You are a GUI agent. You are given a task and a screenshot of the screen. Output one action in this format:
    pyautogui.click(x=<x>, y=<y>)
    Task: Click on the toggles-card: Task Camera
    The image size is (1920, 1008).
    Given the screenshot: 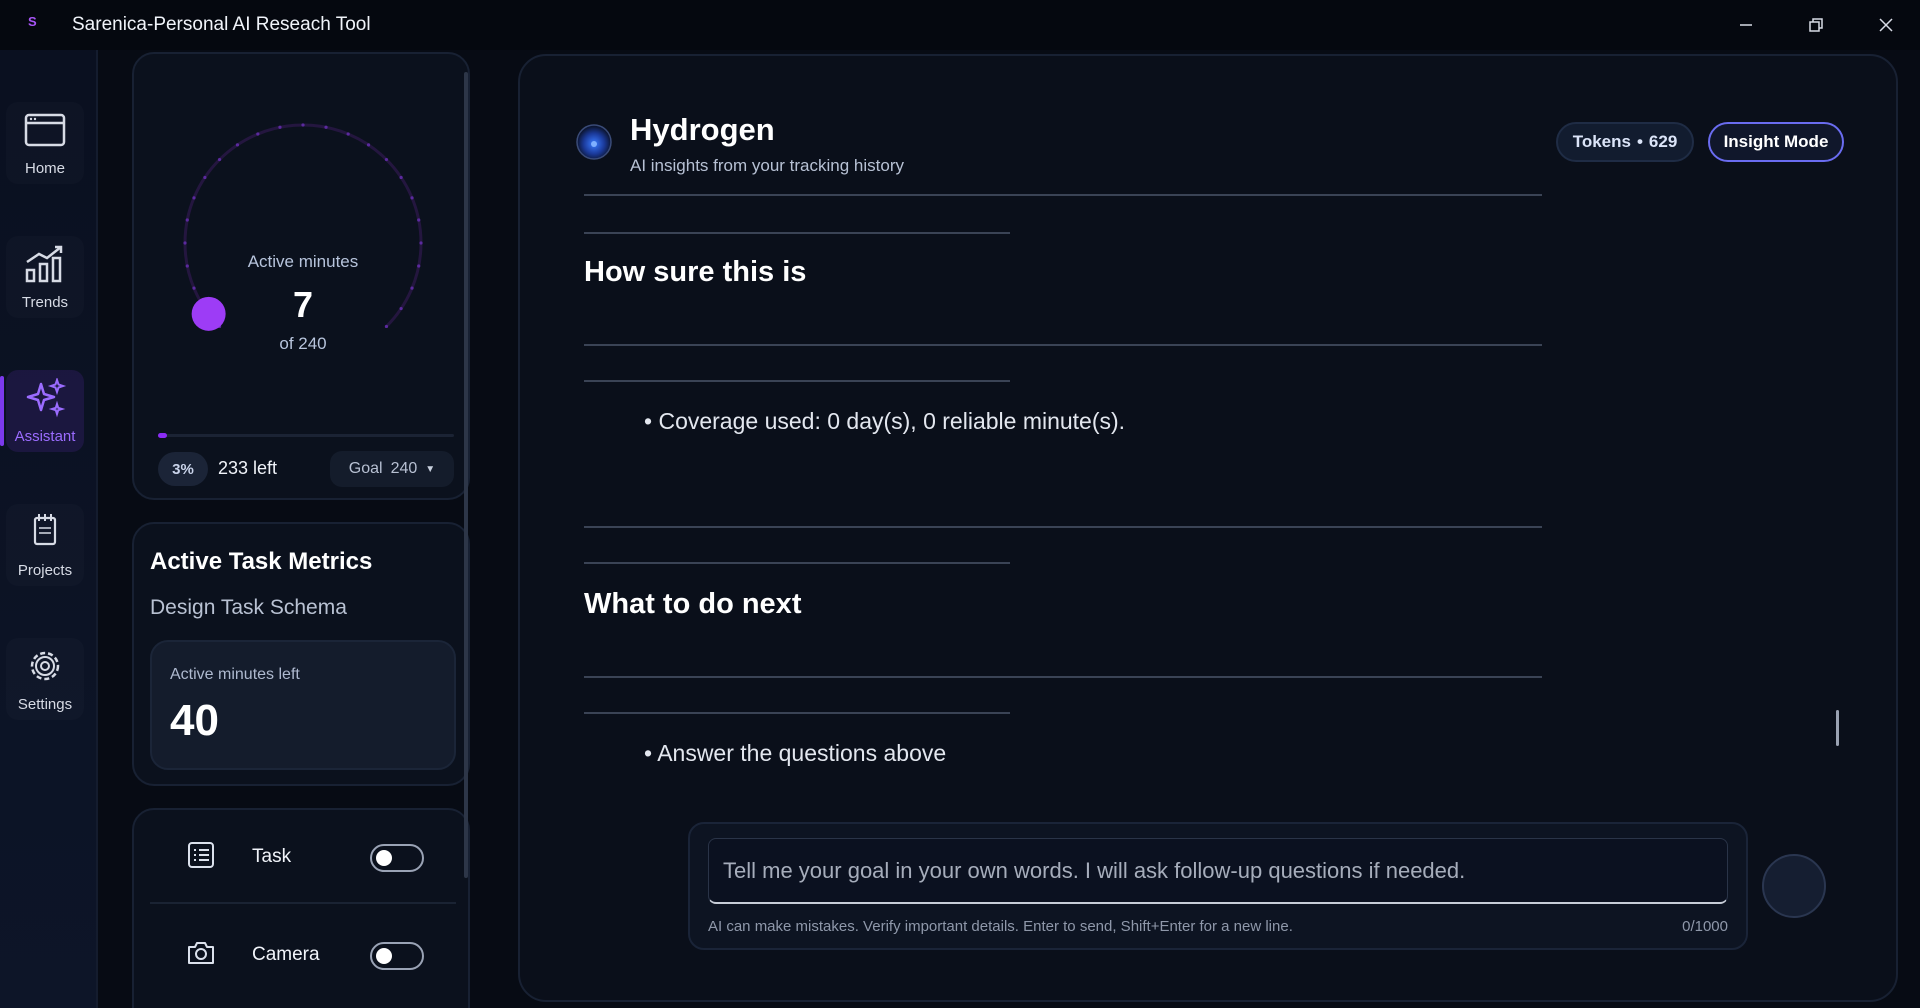 What is the action you would take?
    pyautogui.click(x=301, y=908)
    